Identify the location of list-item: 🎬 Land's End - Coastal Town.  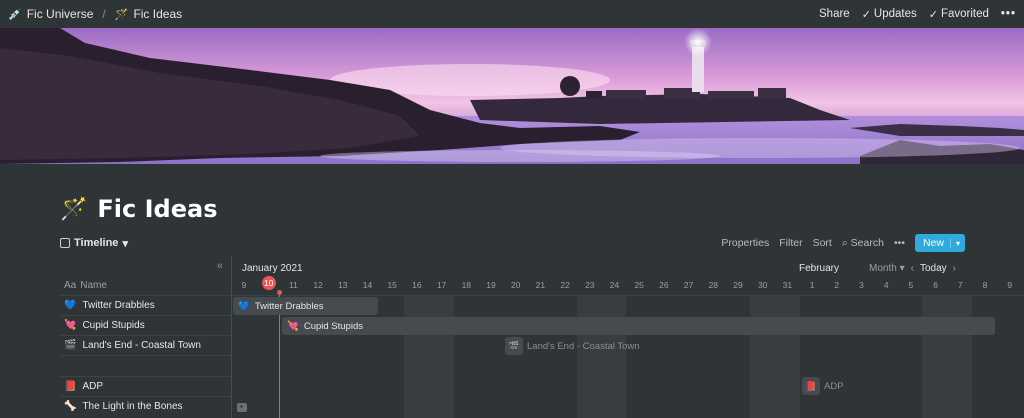
(146, 345).